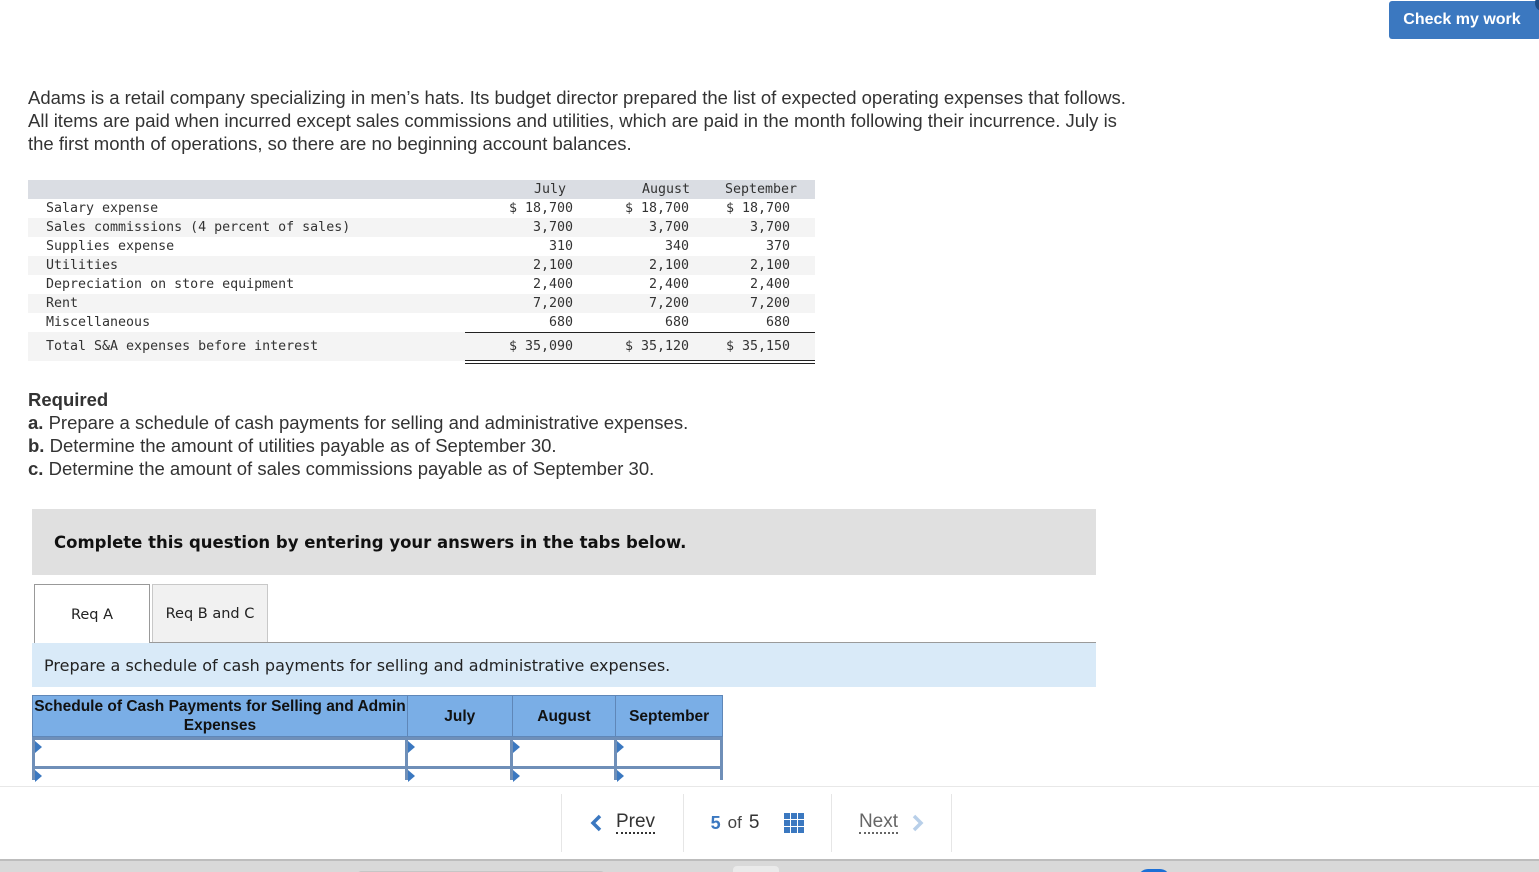 This screenshot has width=1539, height=872. What do you see at coordinates (669, 716) in the screenshot?
I see `schedule-header-september: September` at bounding box center [669, 716].